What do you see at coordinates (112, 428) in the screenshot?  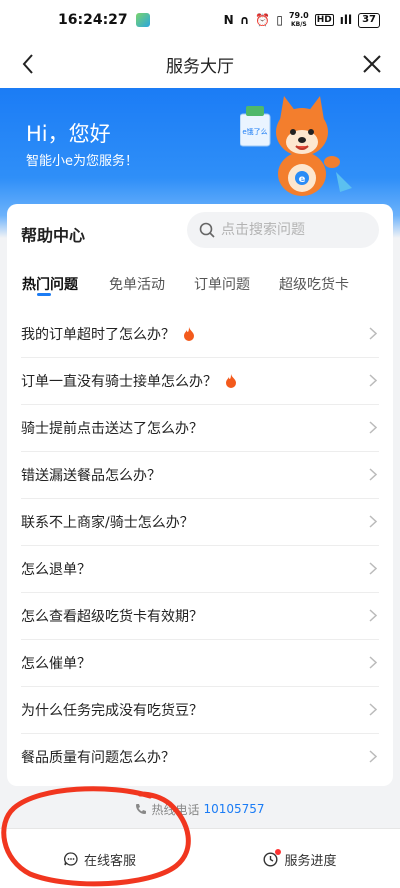 I see `faq-question: 骑士提前点击送达了怎么办？` at bounding box center [112, 428].